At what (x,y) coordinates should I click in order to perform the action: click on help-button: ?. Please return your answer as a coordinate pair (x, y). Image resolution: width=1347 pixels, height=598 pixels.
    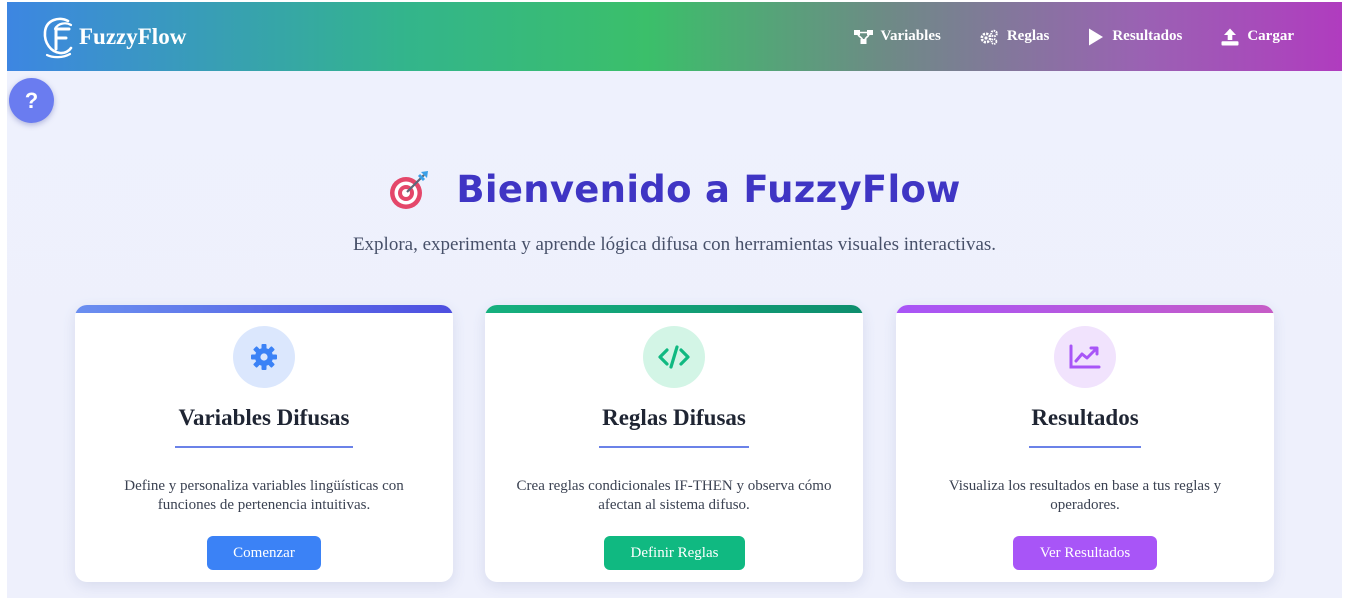
    Looking at the image, I should click on (31, 100).